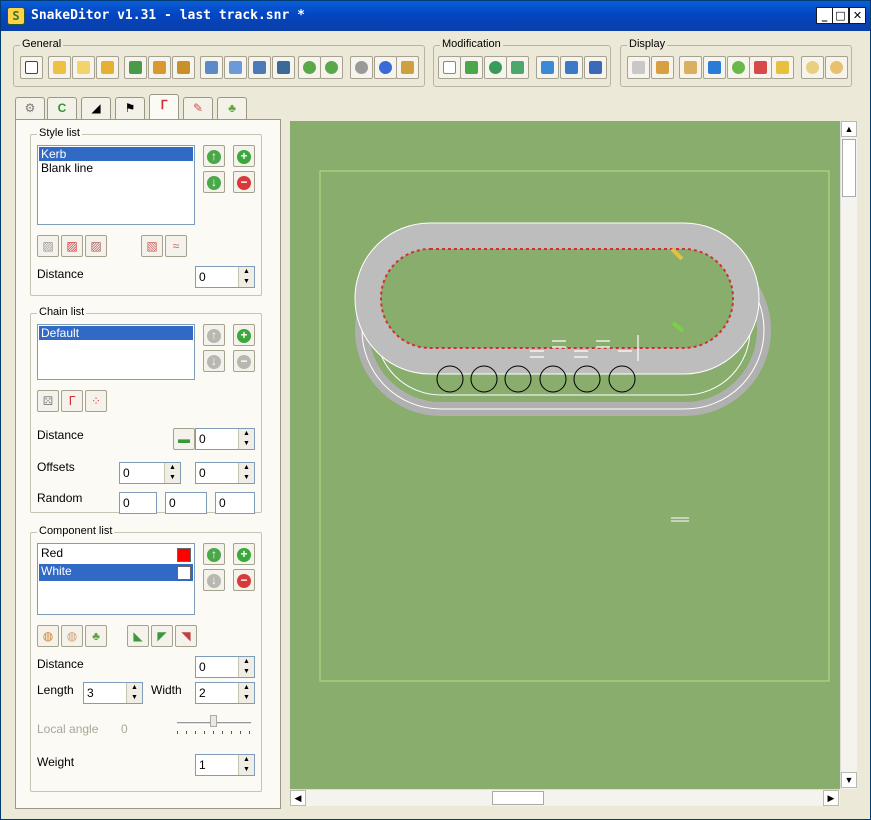  What do you see at coordinates (116, 352) in the screenshot?
I see `chain-listbox: Default` at bounding box center [116, 352].